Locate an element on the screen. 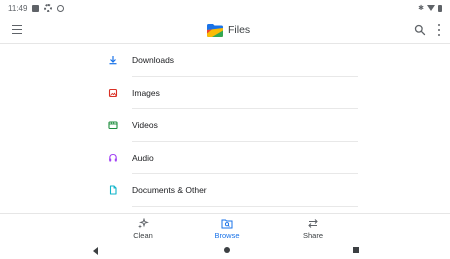  back-icon is located at coordinates (95, 251).